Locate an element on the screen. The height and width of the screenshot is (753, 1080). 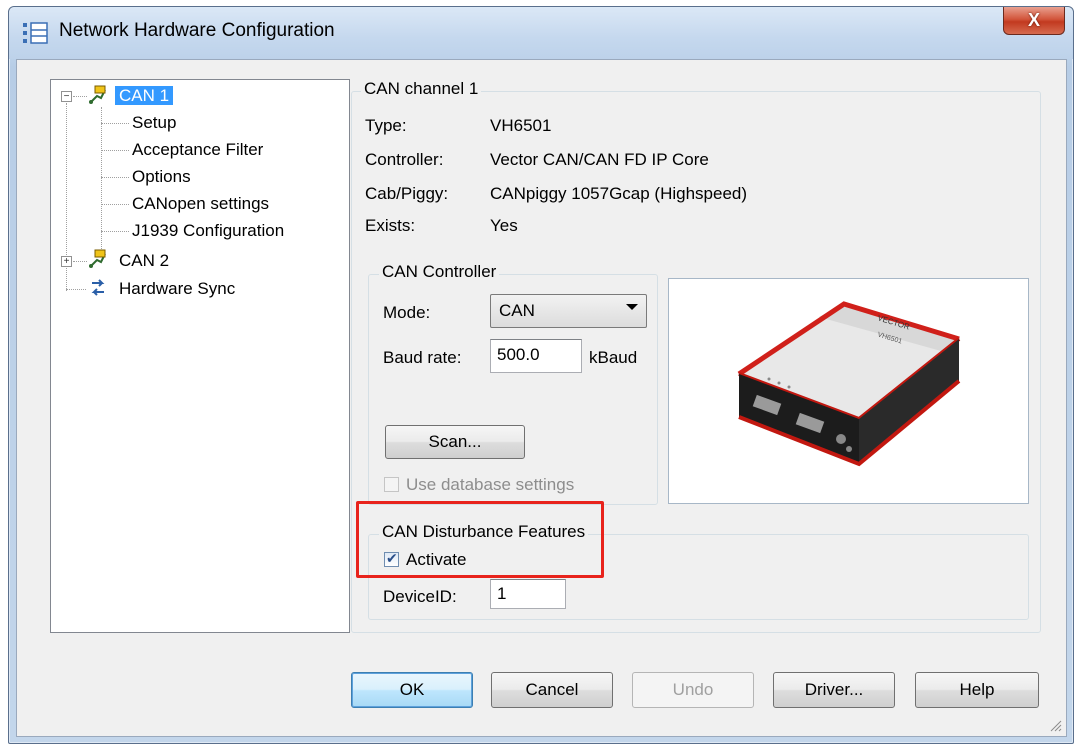
tree-item-acceptance-filter: Acceptance Filter is located at coordinates (197, 150).